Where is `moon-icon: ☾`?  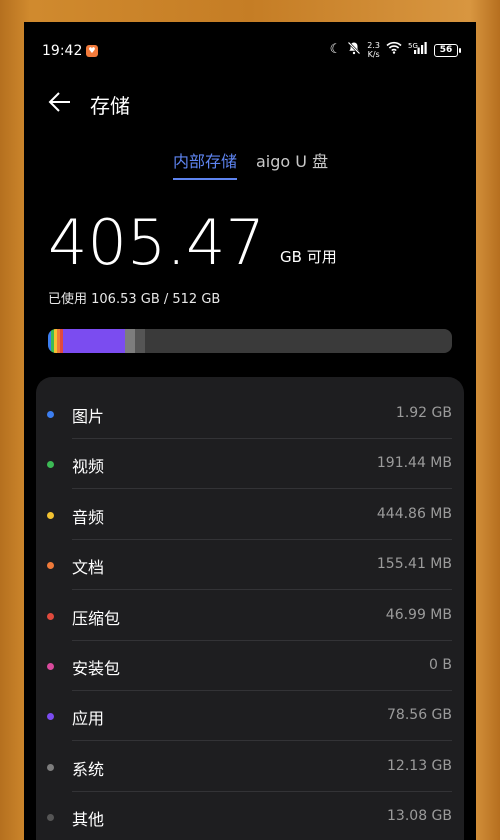 moon-icon: ☾ is located at coordinates (335, 49).